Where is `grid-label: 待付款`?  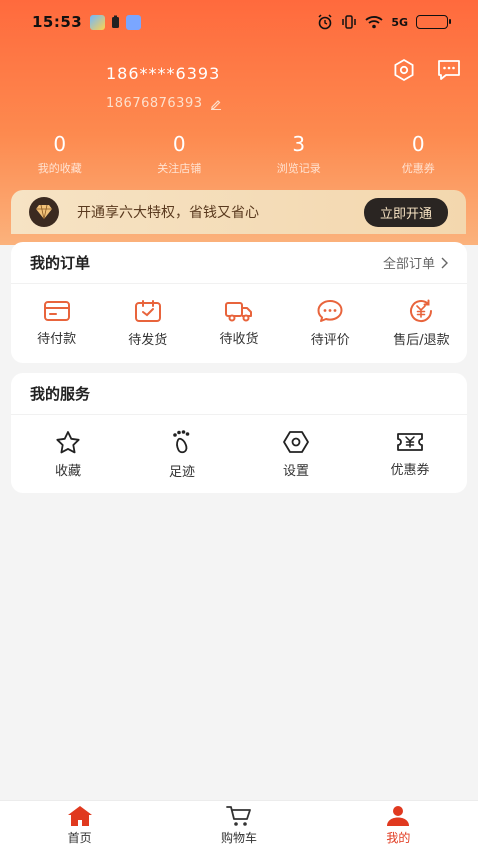 grid-label: 待付款 is located at coordinates (57, 339).